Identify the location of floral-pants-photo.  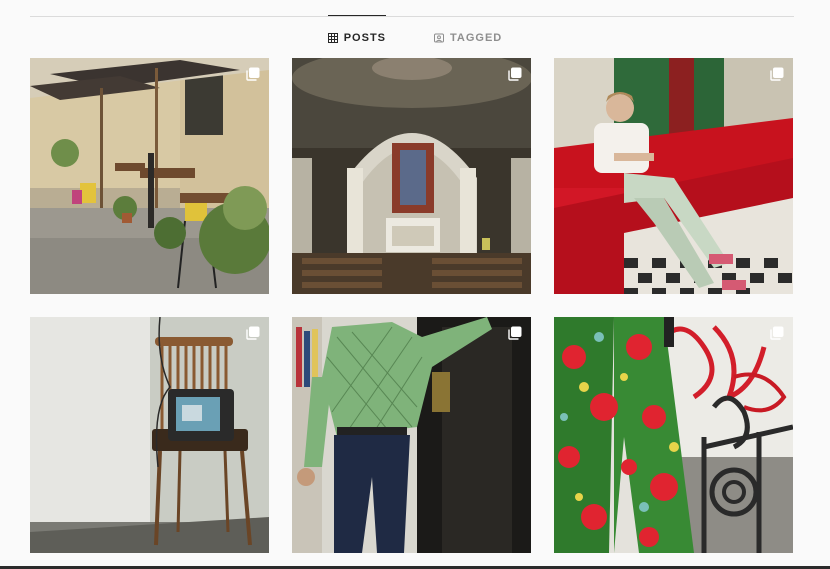
(673, 435).